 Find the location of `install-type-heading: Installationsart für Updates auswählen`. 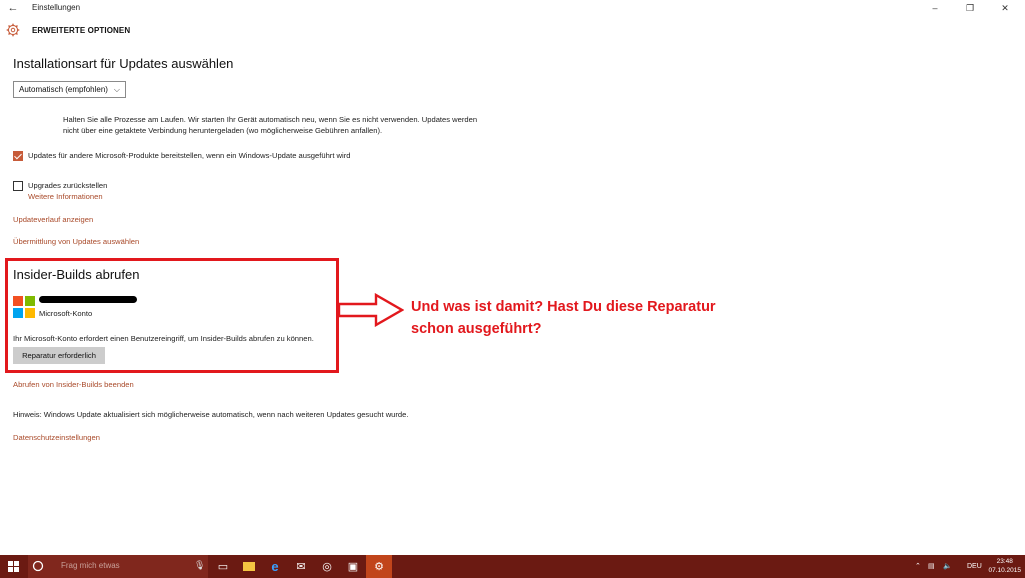

install-type-heading: Installationsart für Updates auswählen is located at coordinates (123, 63).